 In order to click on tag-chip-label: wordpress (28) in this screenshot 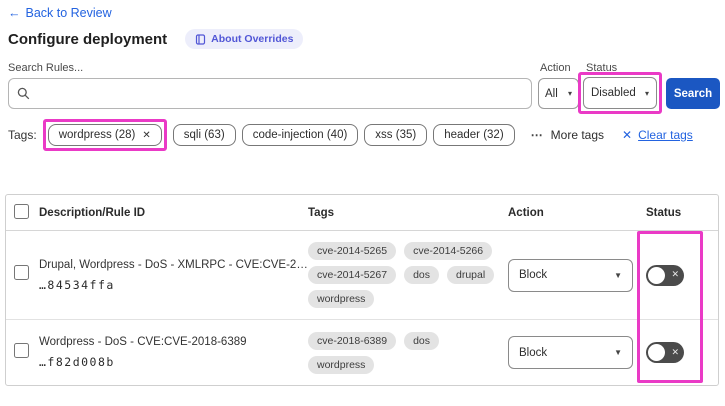, I will do `click(97, 135)`.